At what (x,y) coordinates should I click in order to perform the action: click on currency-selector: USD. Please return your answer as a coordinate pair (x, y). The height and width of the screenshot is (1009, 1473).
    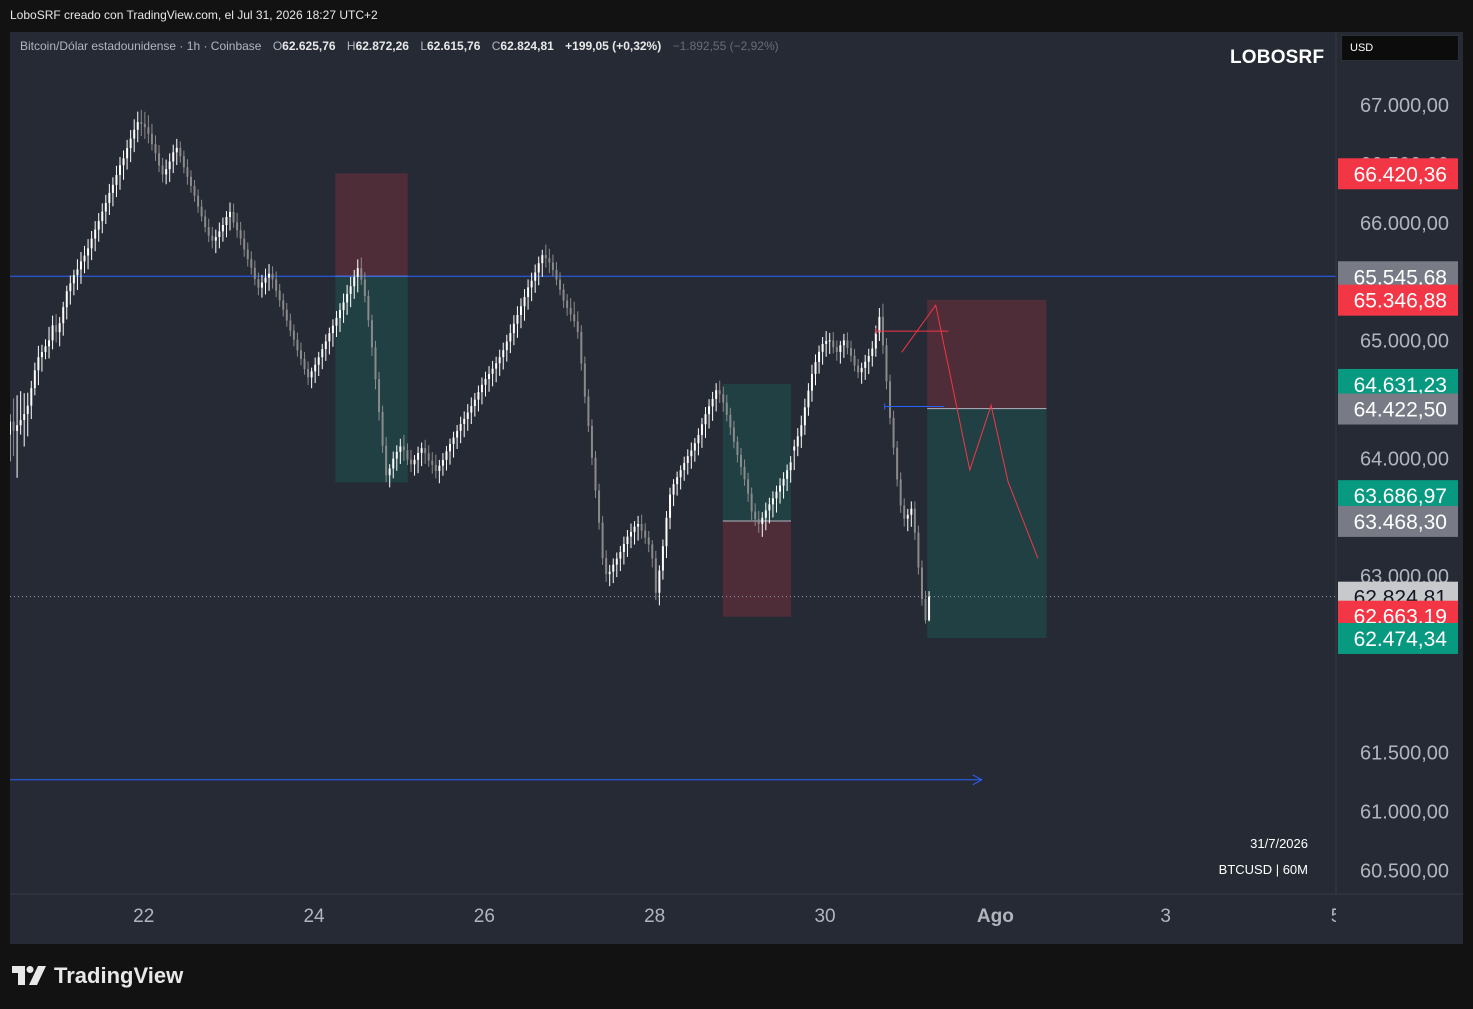
    Looking at the image, I should click on (1400, 48).